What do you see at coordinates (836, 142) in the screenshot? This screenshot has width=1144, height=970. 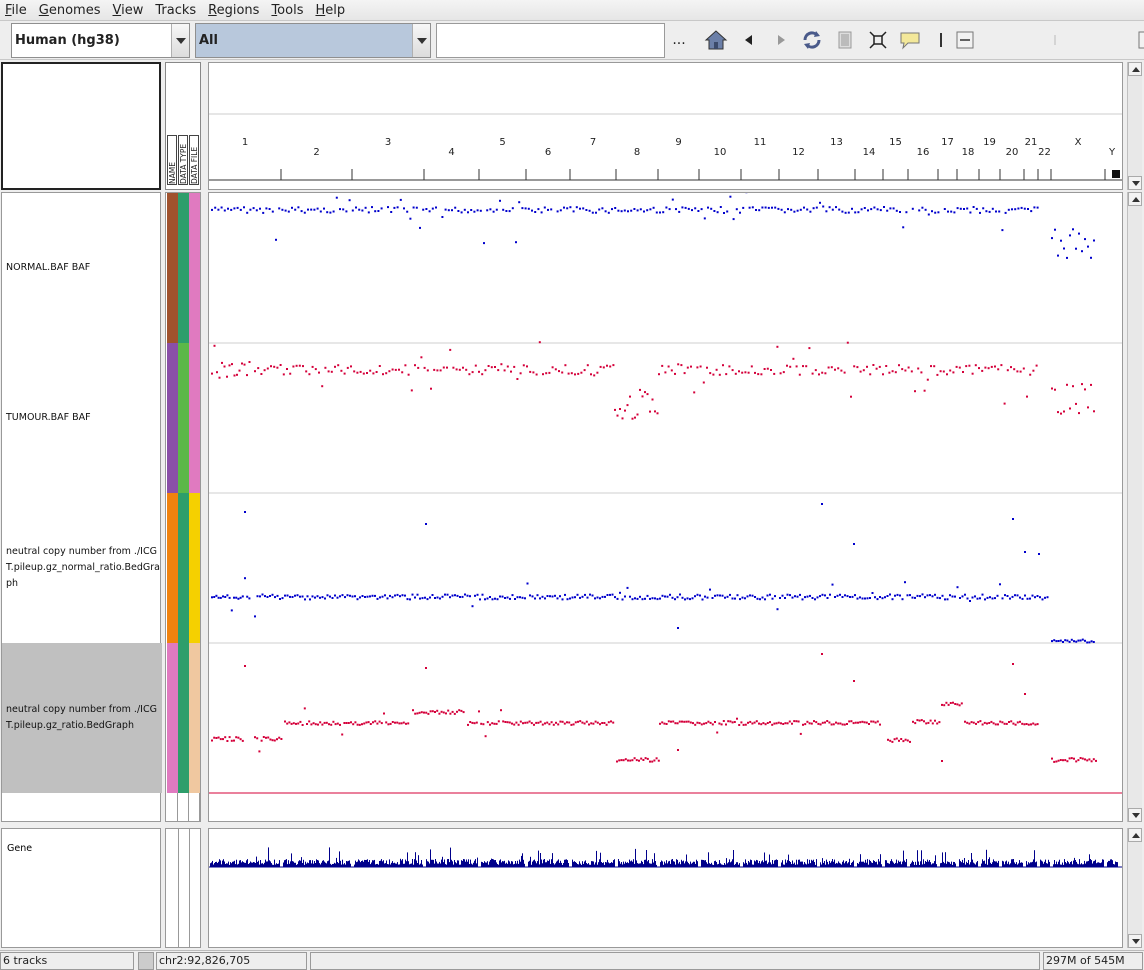 I see `ruler-chrom-label: 13` at bounding box center [836, 142].